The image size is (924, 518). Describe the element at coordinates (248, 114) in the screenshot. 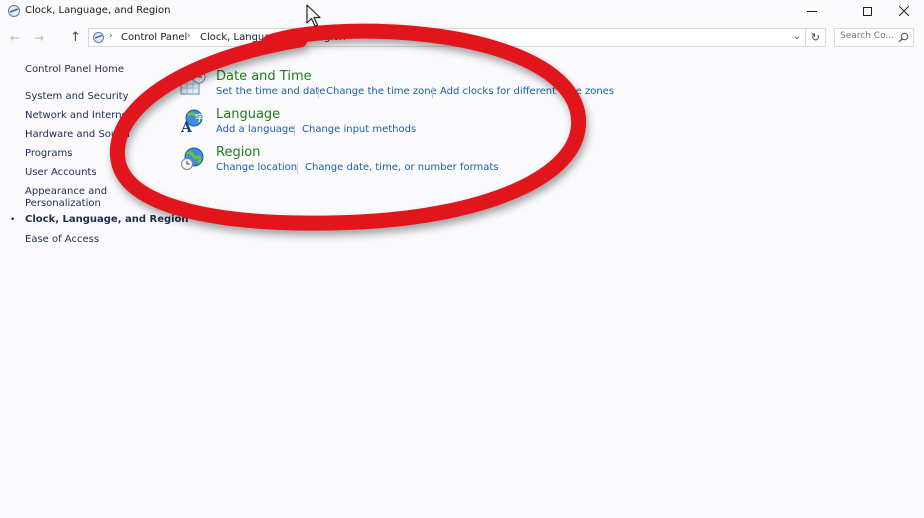

I see `language-title: Language` at that location.